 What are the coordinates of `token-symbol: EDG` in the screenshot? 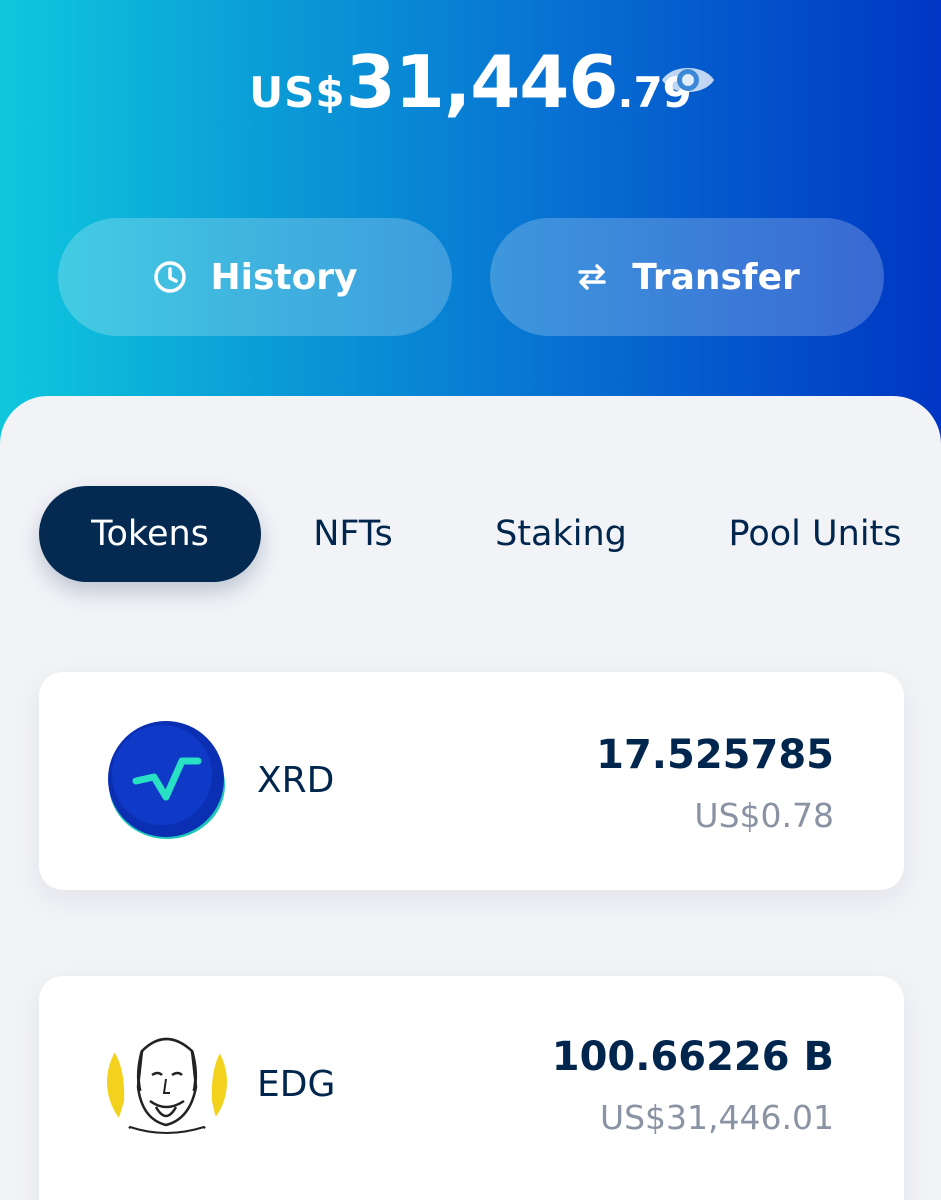 It's located at (296, 1084).